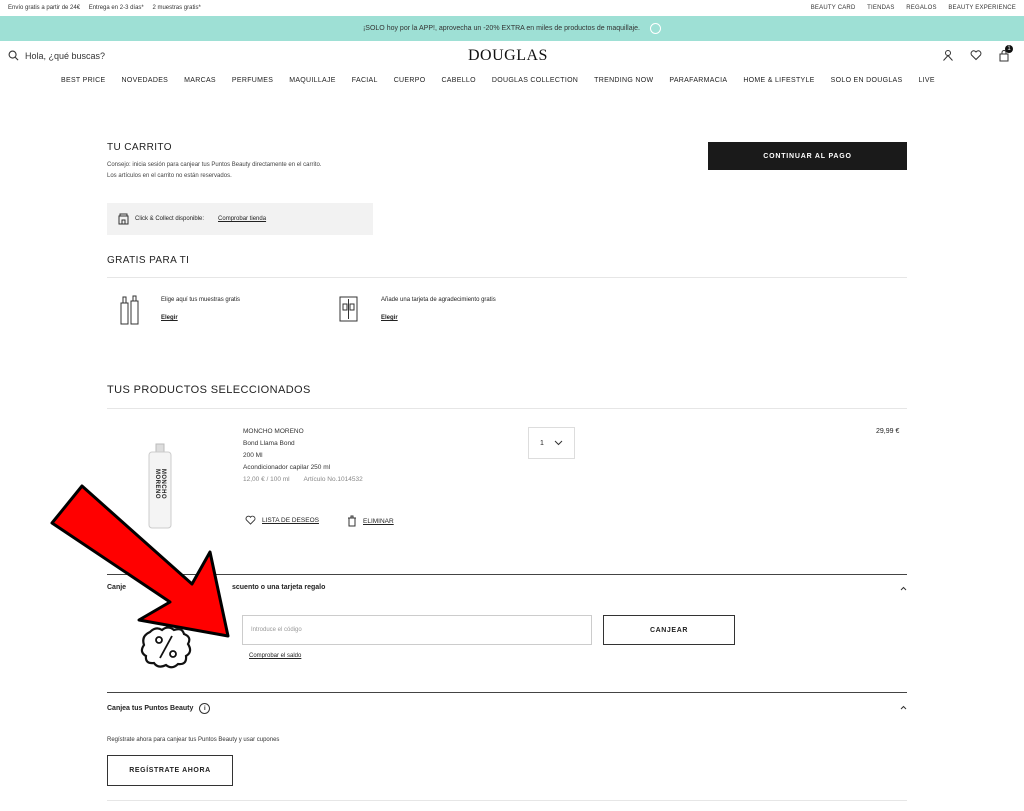 This screenshot has height=811, width=1024. I want to click on voucher-placeholder: Introduce el código, so click(276, 630).